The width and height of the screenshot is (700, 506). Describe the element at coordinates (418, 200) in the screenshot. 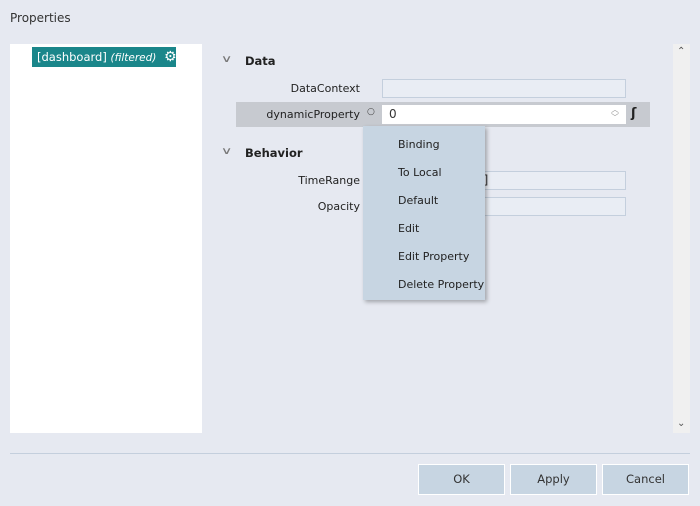

I see `menu-item-default: Default` at that location.